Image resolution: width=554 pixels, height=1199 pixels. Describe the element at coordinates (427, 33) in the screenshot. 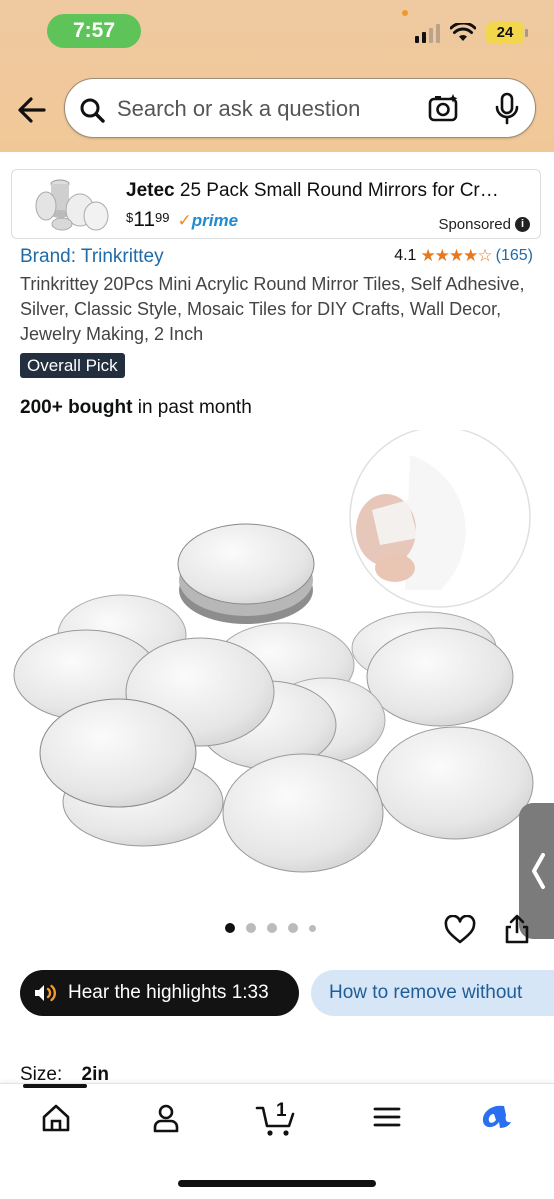

I see `cellular-signal-icon` at that location.